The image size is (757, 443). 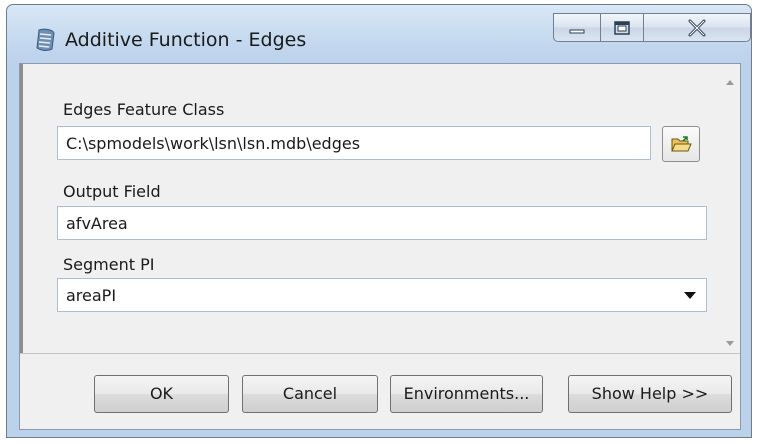 I want to click on vertical-scrollbar, so click(x=730, y=208).